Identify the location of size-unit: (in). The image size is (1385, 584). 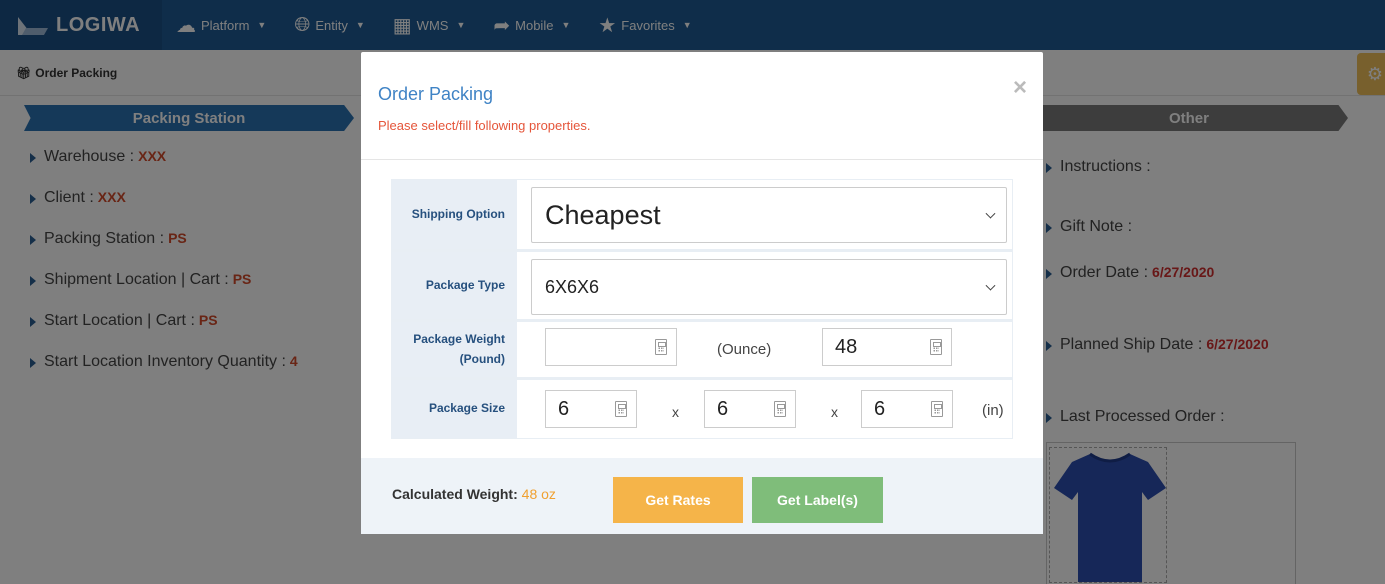
(993, 410).